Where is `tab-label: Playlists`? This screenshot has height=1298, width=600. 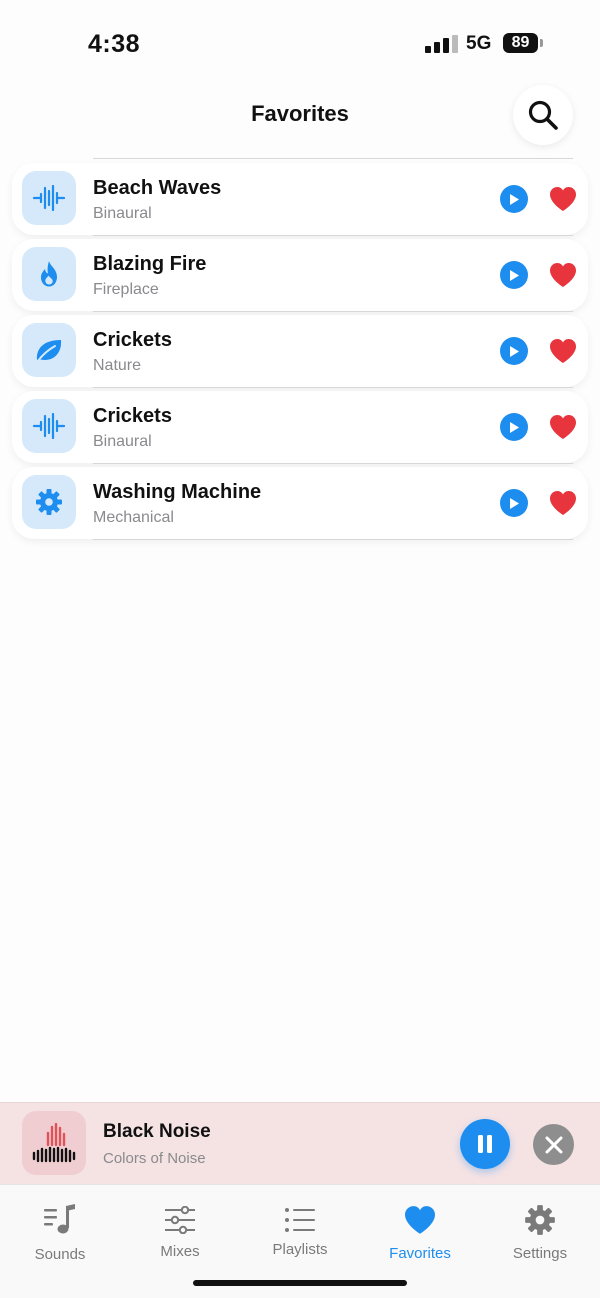 tab-label: Playlists is located at coordinates (300, 1249).